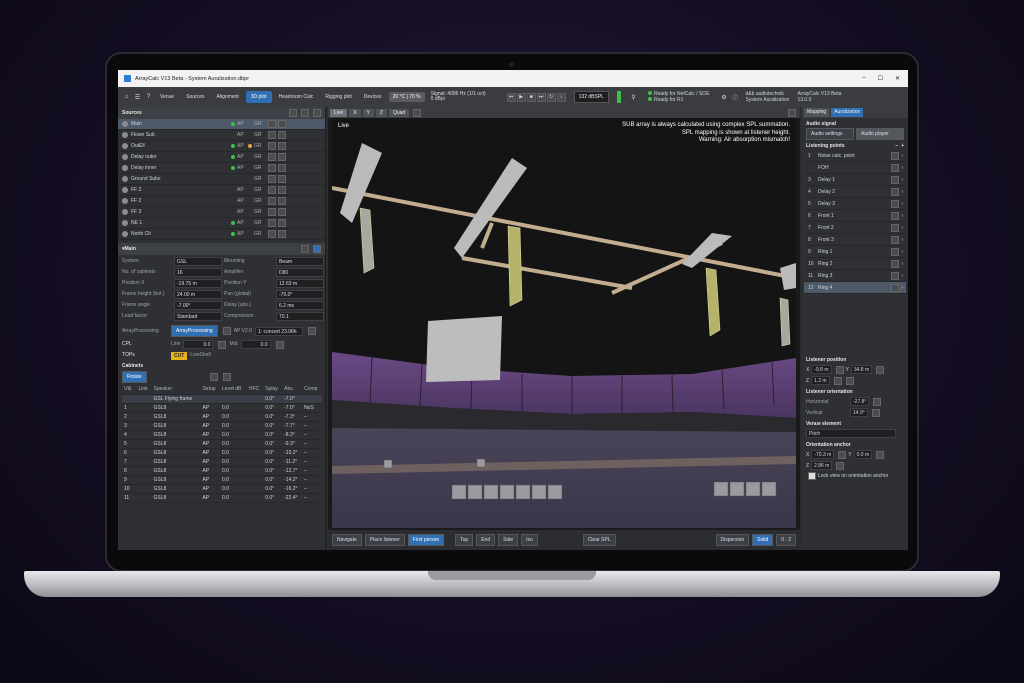  What do you see at coordinates (296, 97) in the screenshot?
I see `tab-headroom-calc: Headroom Calc` at bounding box center [296, 97].